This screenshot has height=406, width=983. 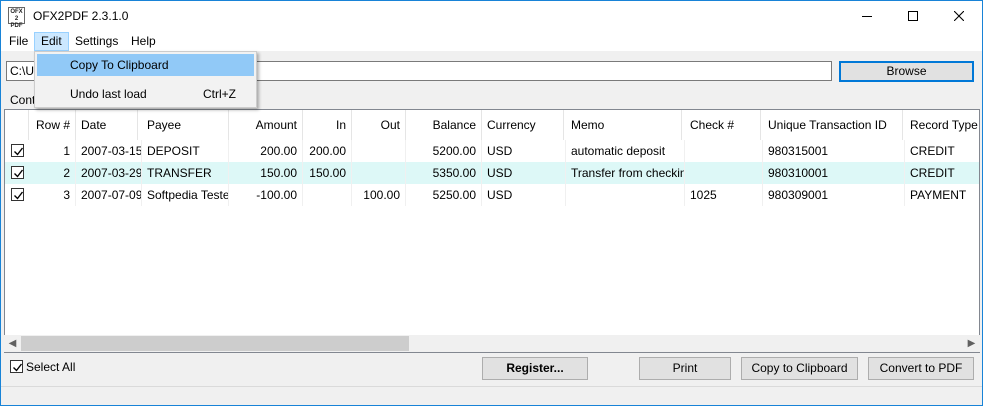 I want to click on cell-row-num: 3, so click(x=52, y=195).